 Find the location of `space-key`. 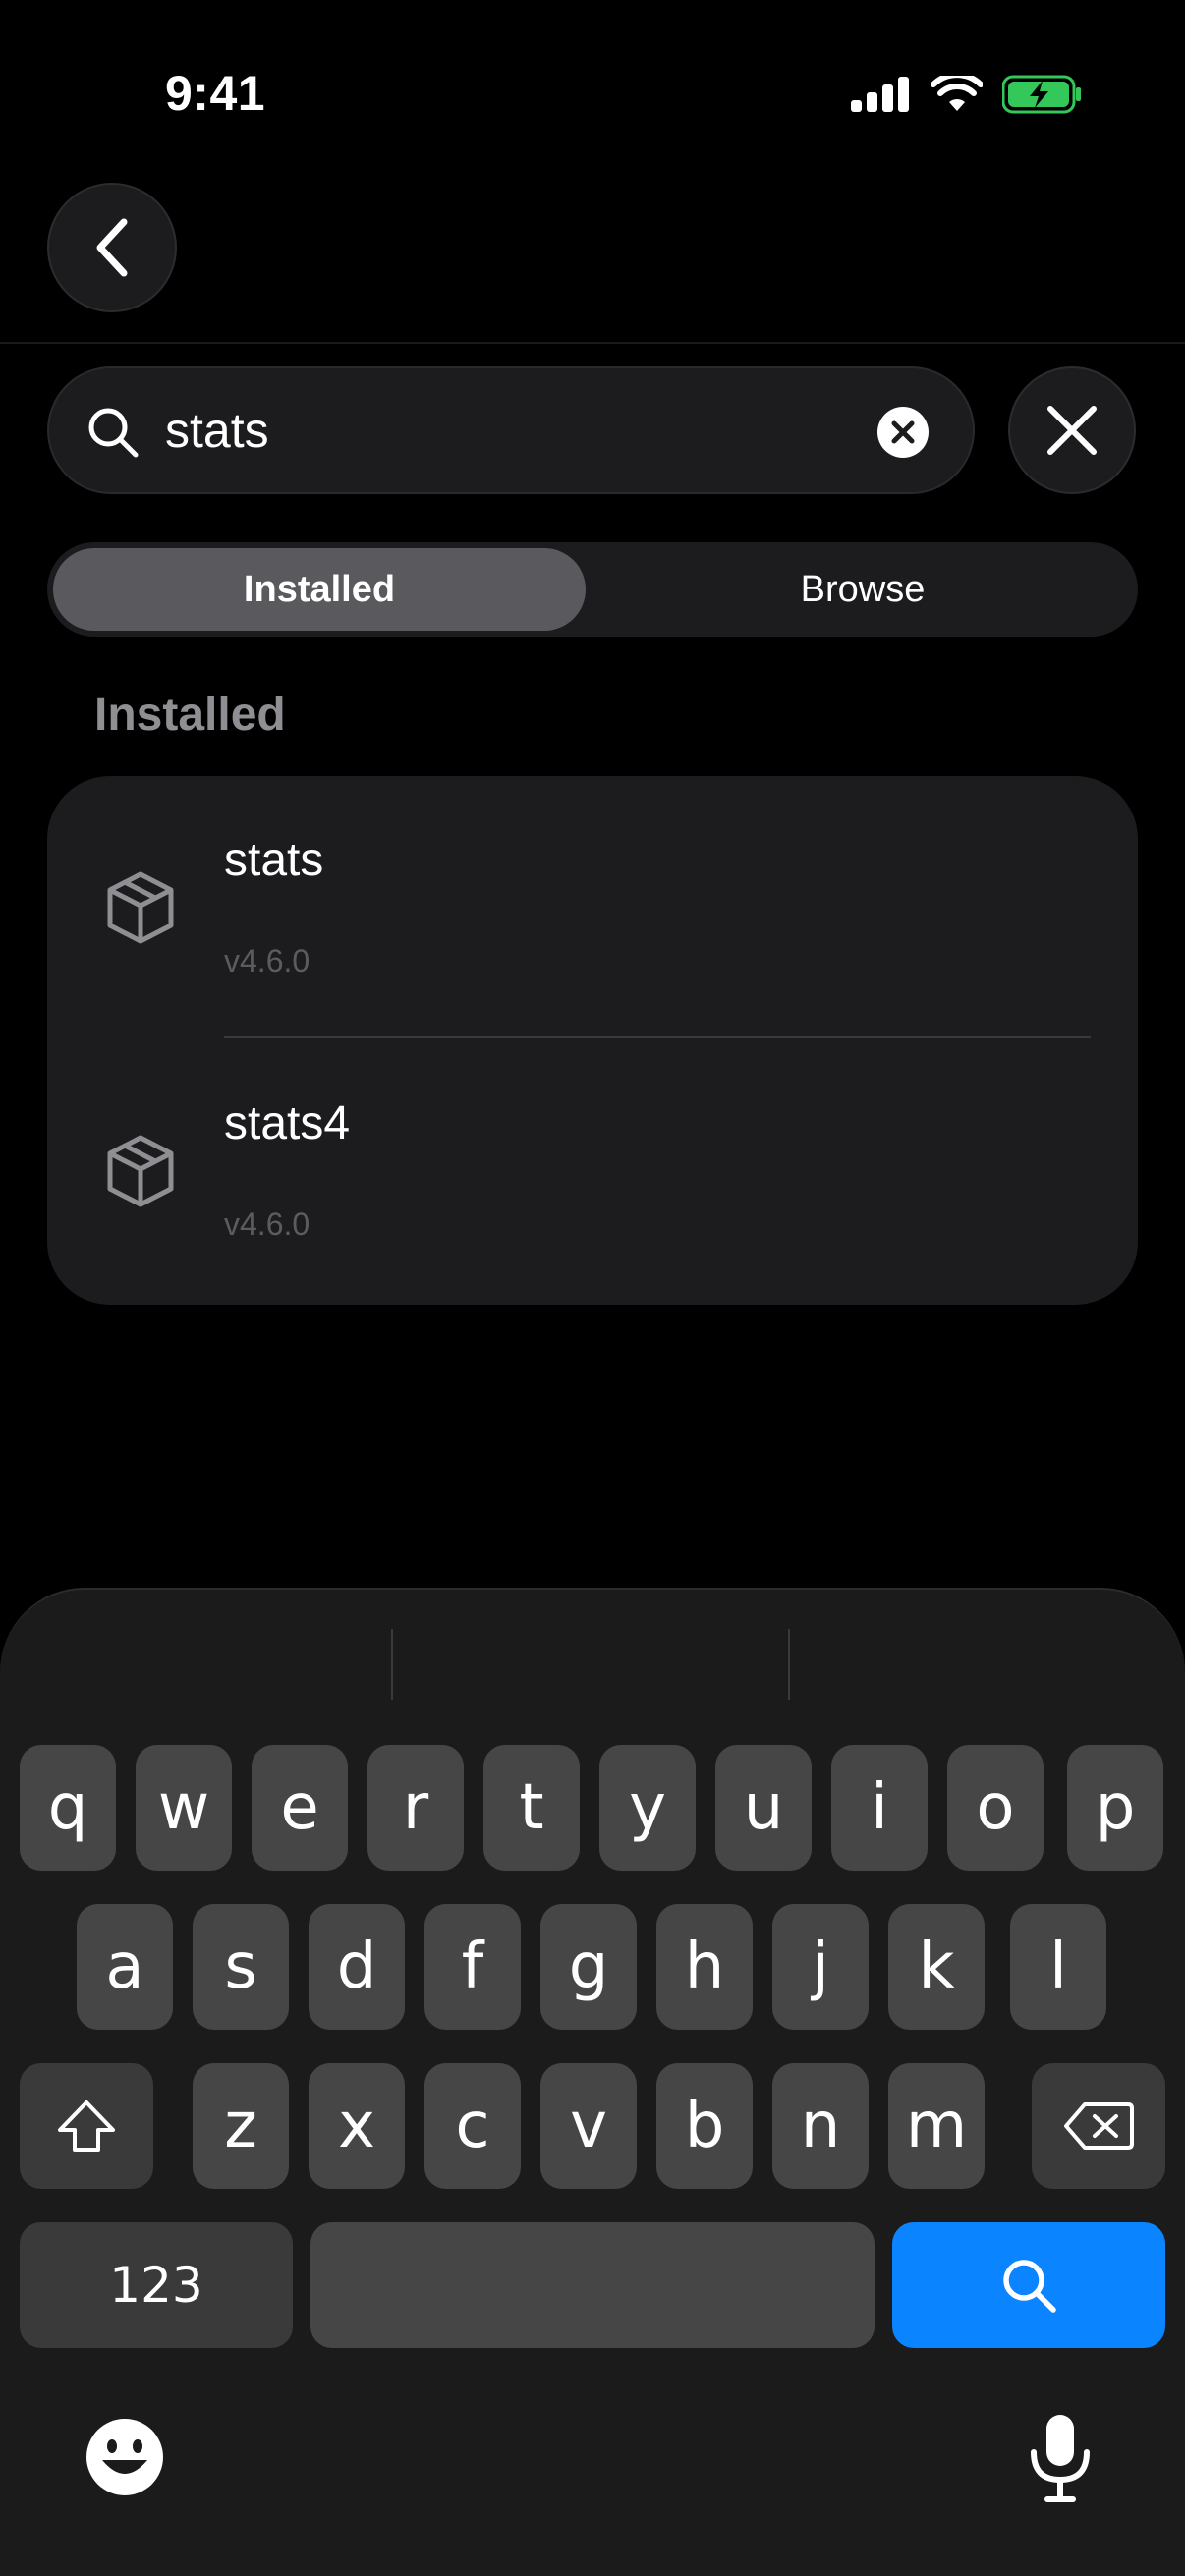

space-key is located at coordinates (592, 2285).